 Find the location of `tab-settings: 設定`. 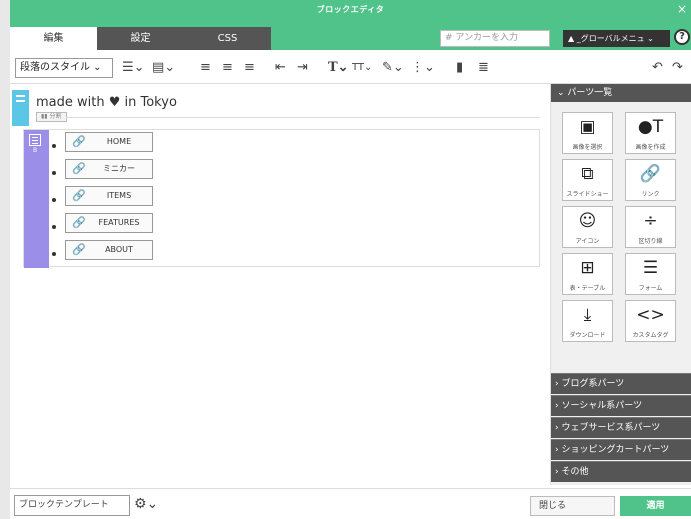

tab-settings: 設定 is located at coordinates (140, 38).